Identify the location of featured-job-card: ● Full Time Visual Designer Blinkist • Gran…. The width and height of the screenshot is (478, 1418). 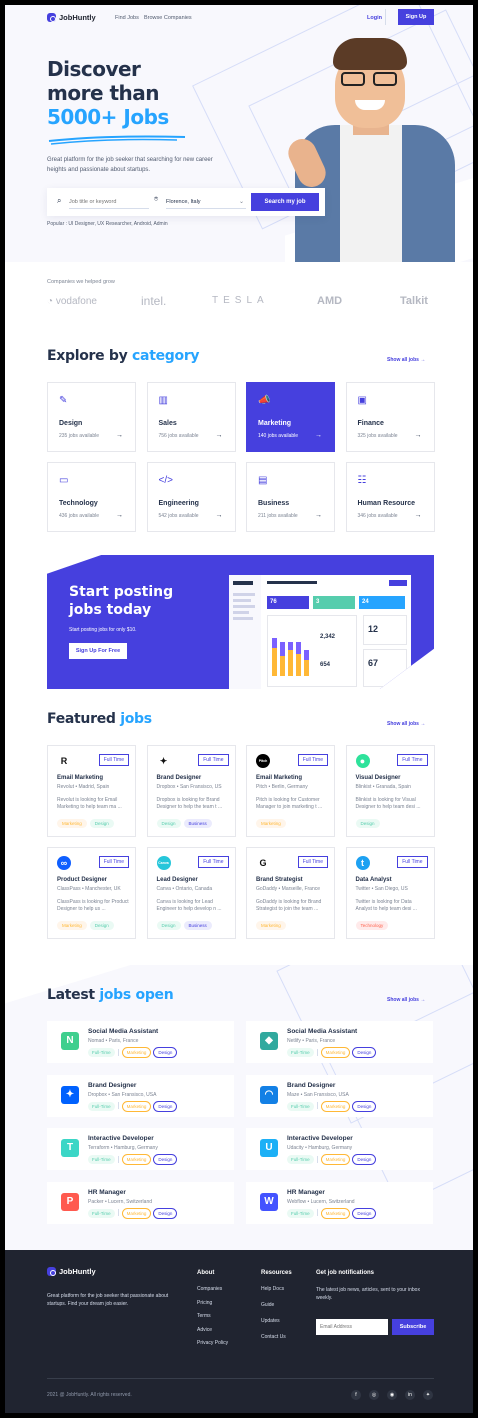
(390, 791).